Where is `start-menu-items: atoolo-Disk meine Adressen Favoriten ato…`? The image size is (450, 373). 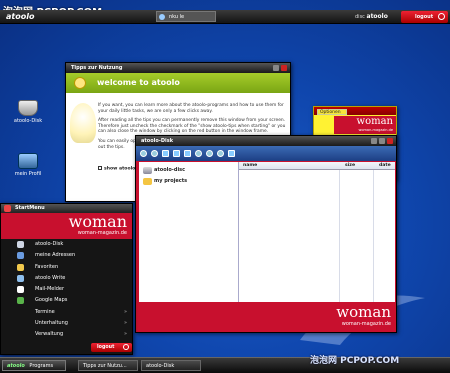
start-menu-items: atoolo-Disk meine Adressen Favoriten ato… is located at coordinates (66, 290).